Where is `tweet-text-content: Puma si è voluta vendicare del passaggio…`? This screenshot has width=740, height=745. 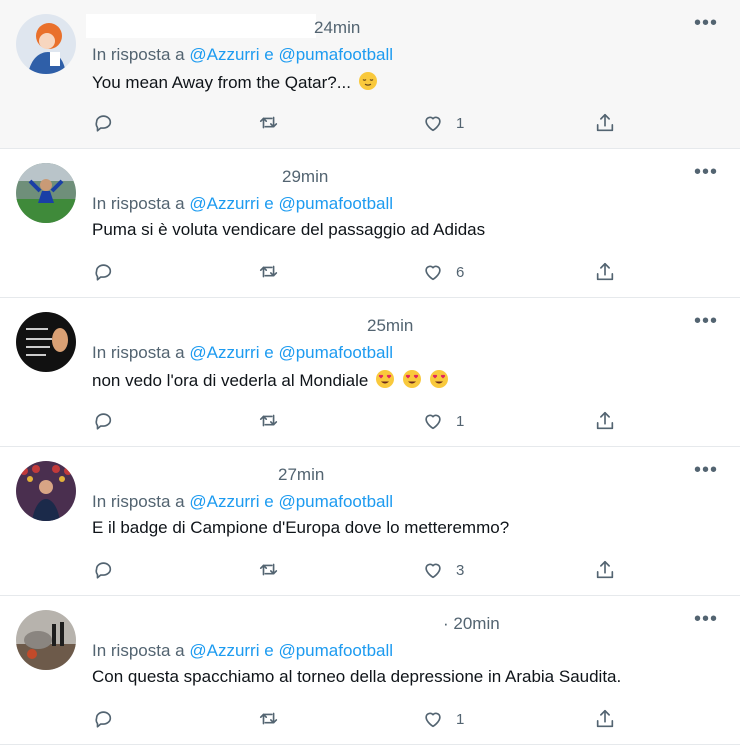
tweet-text-content: Puma si è voluta vendicare del passaggio… is located at coordinates (289, 229).